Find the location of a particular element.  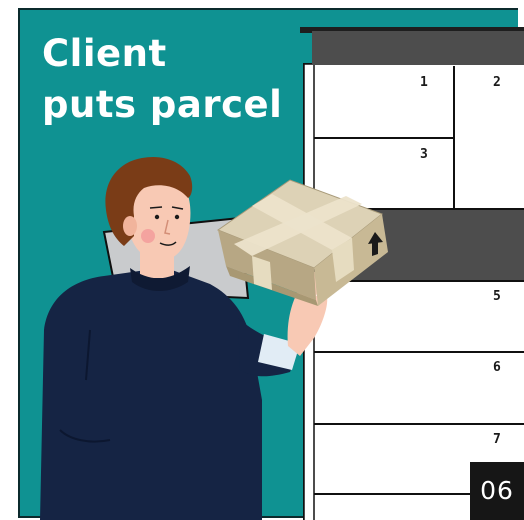

compartment-number-3: 3 is located at coordinates (424, 154).